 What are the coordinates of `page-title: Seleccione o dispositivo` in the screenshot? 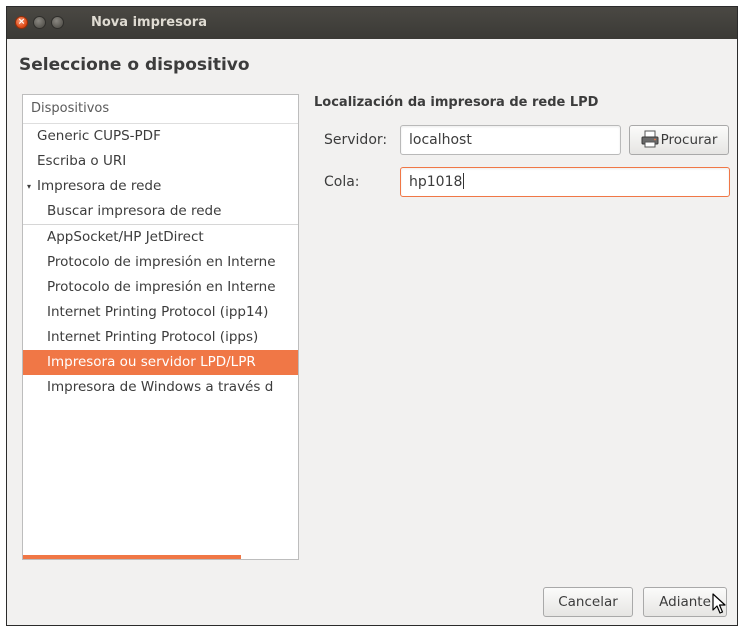 It's located at (134, 65).